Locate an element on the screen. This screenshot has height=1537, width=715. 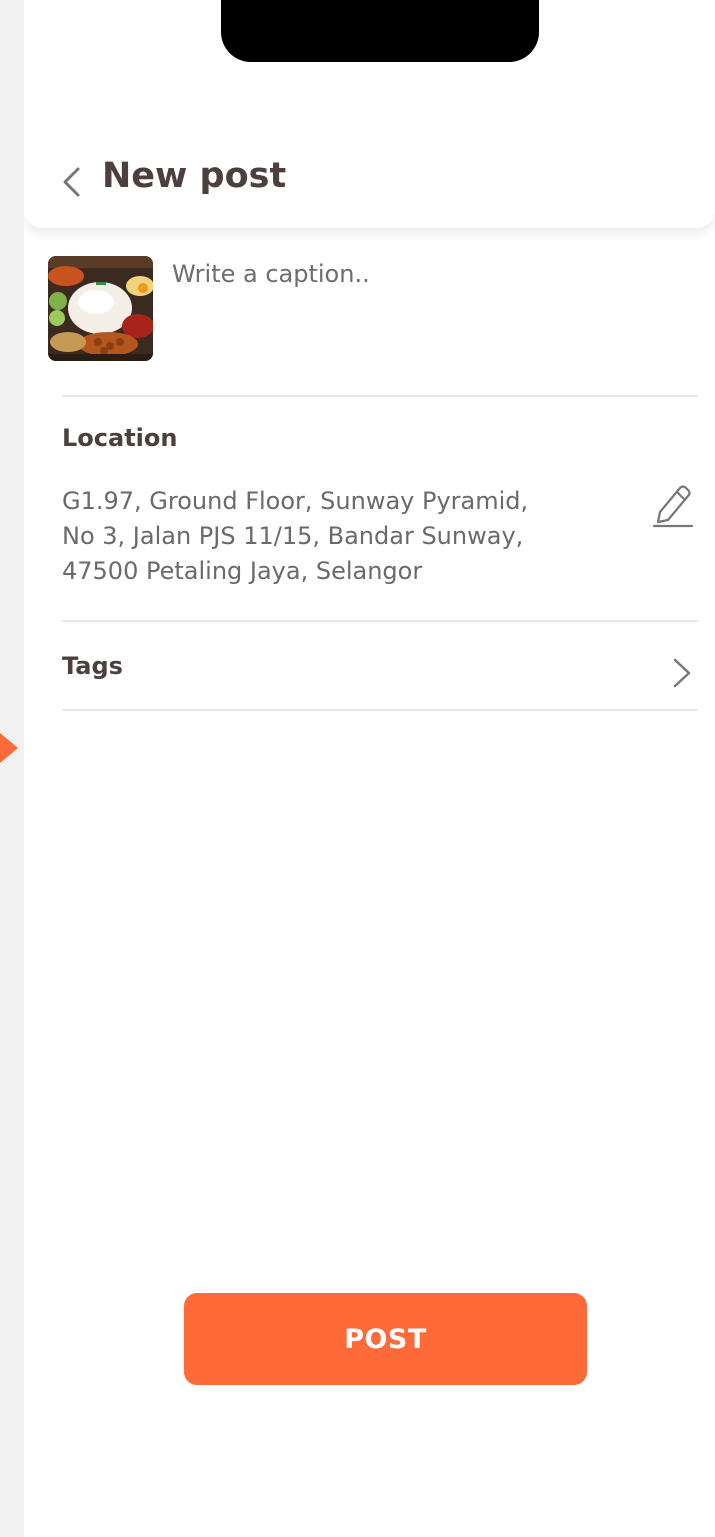
caption-input is located at coordinates (432, 318).